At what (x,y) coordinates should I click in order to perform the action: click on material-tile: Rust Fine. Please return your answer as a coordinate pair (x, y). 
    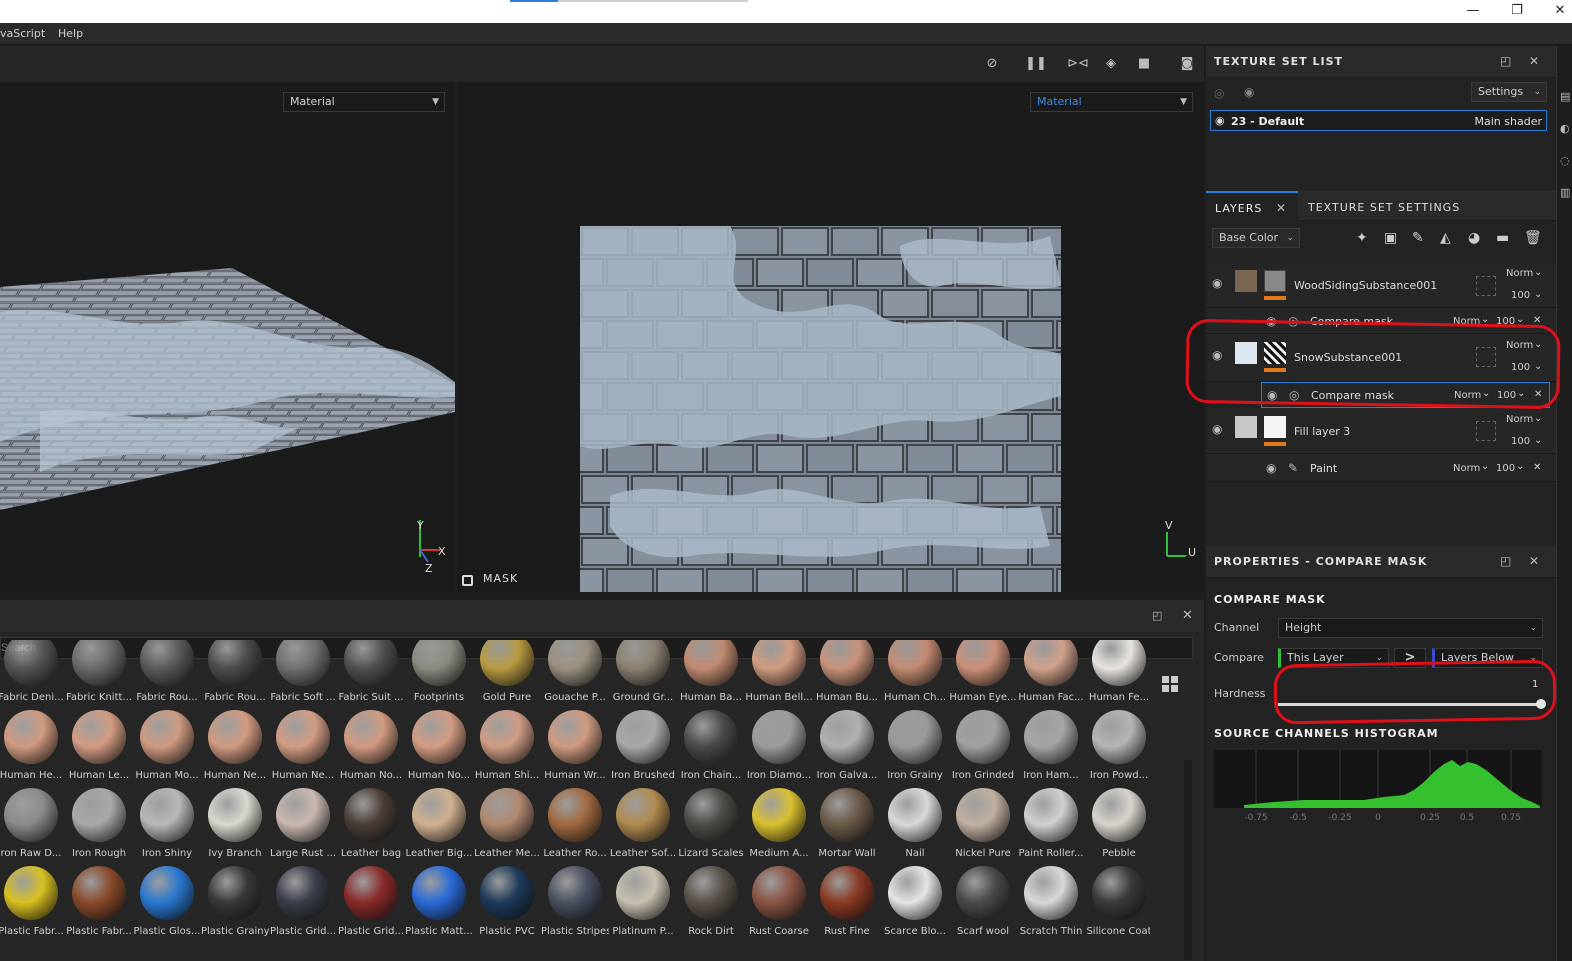
    Looking at the image, I should click on (847, 905).